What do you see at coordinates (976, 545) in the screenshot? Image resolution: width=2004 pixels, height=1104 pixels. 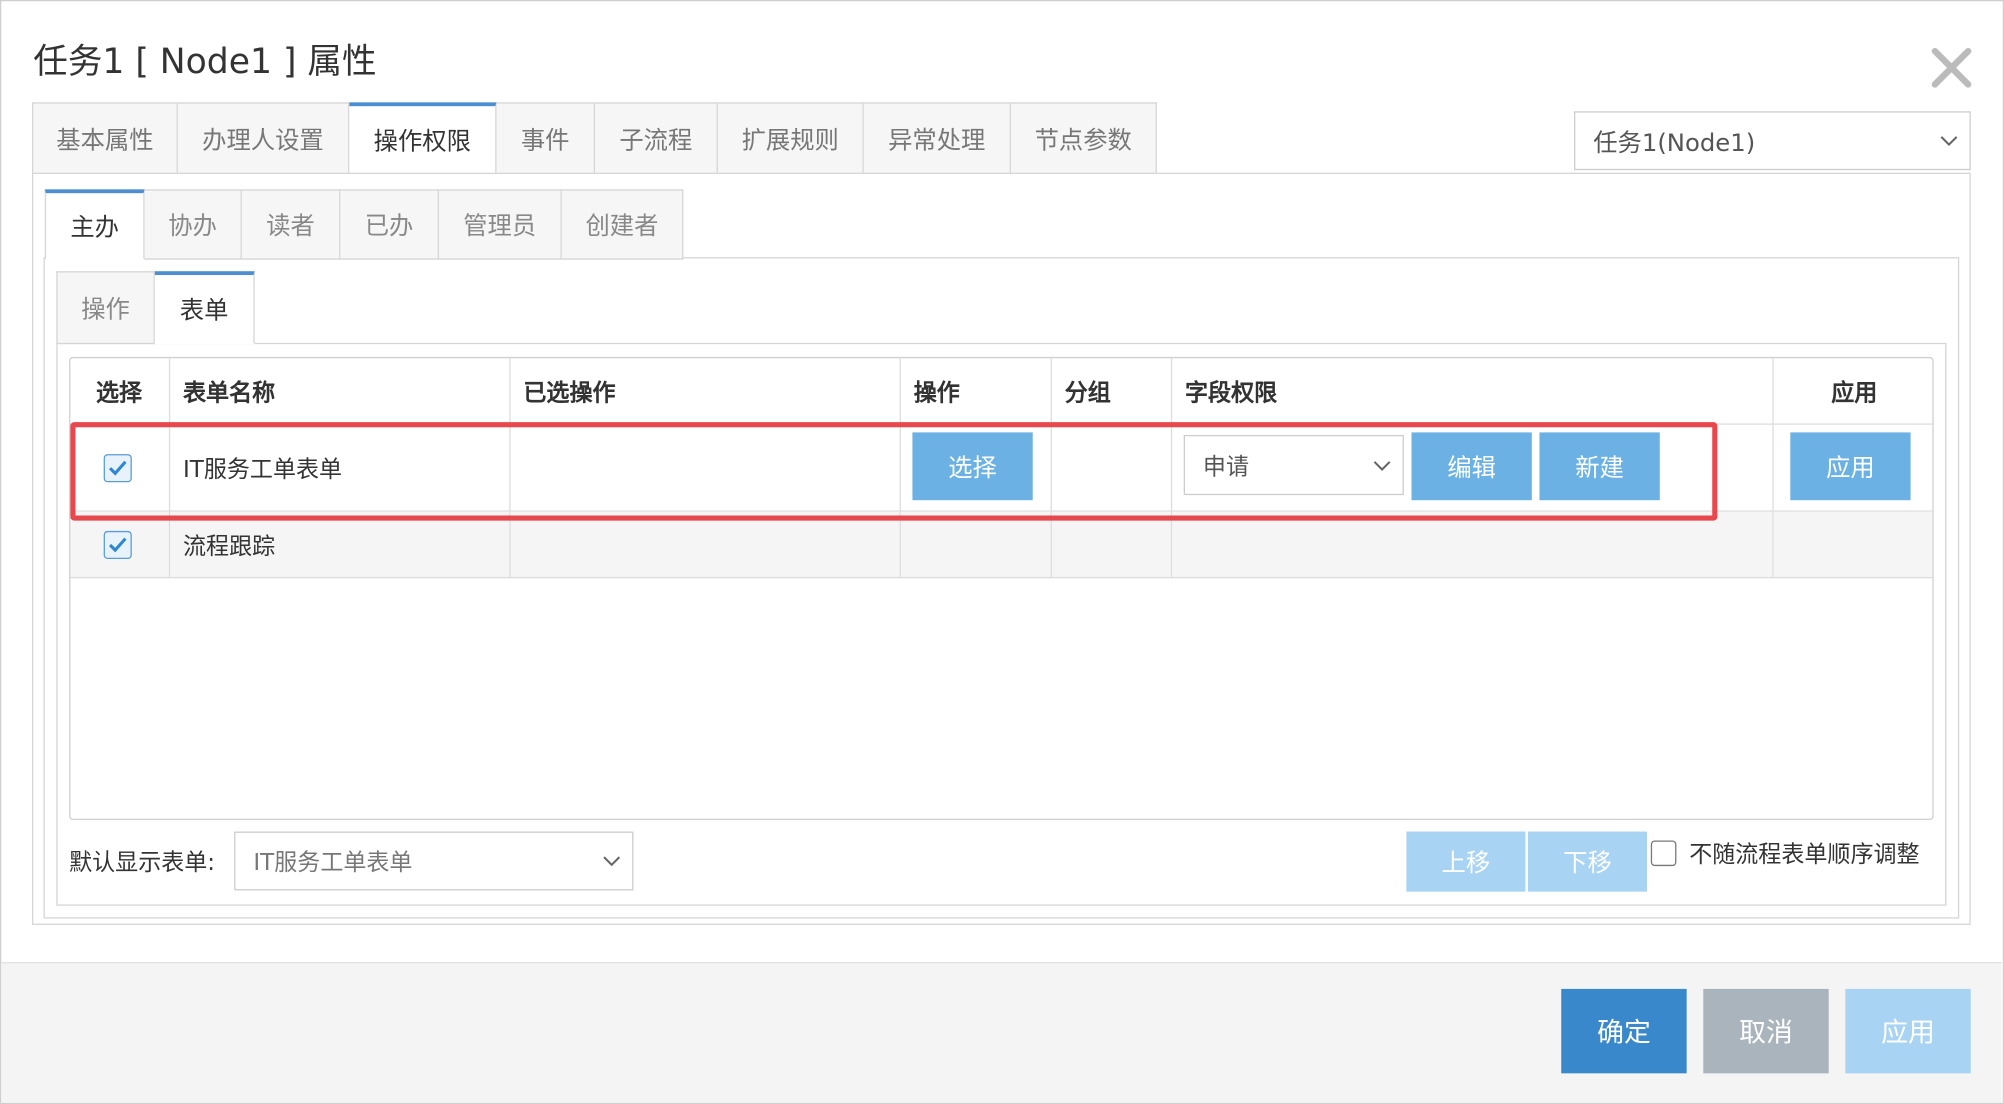 I see `operation-cell` at bounding box center [976, 545].